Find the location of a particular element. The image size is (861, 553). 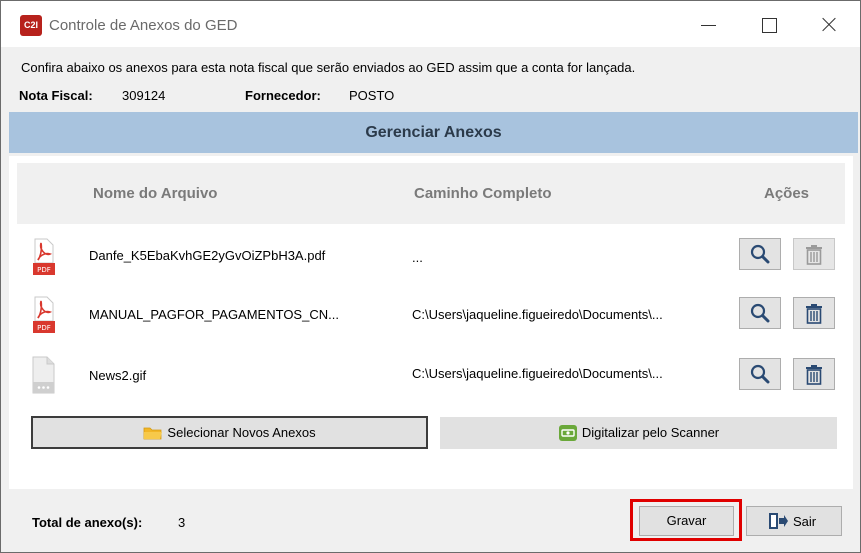

maximize-button is located at coordinates (770, 25).